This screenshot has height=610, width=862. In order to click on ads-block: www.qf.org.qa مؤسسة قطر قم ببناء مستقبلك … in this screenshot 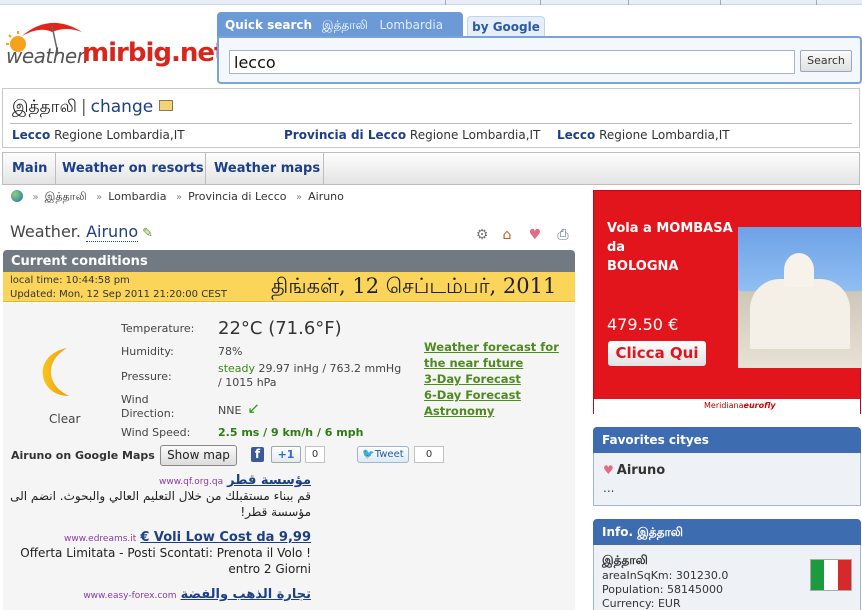, I will do `click(160, 541)`.